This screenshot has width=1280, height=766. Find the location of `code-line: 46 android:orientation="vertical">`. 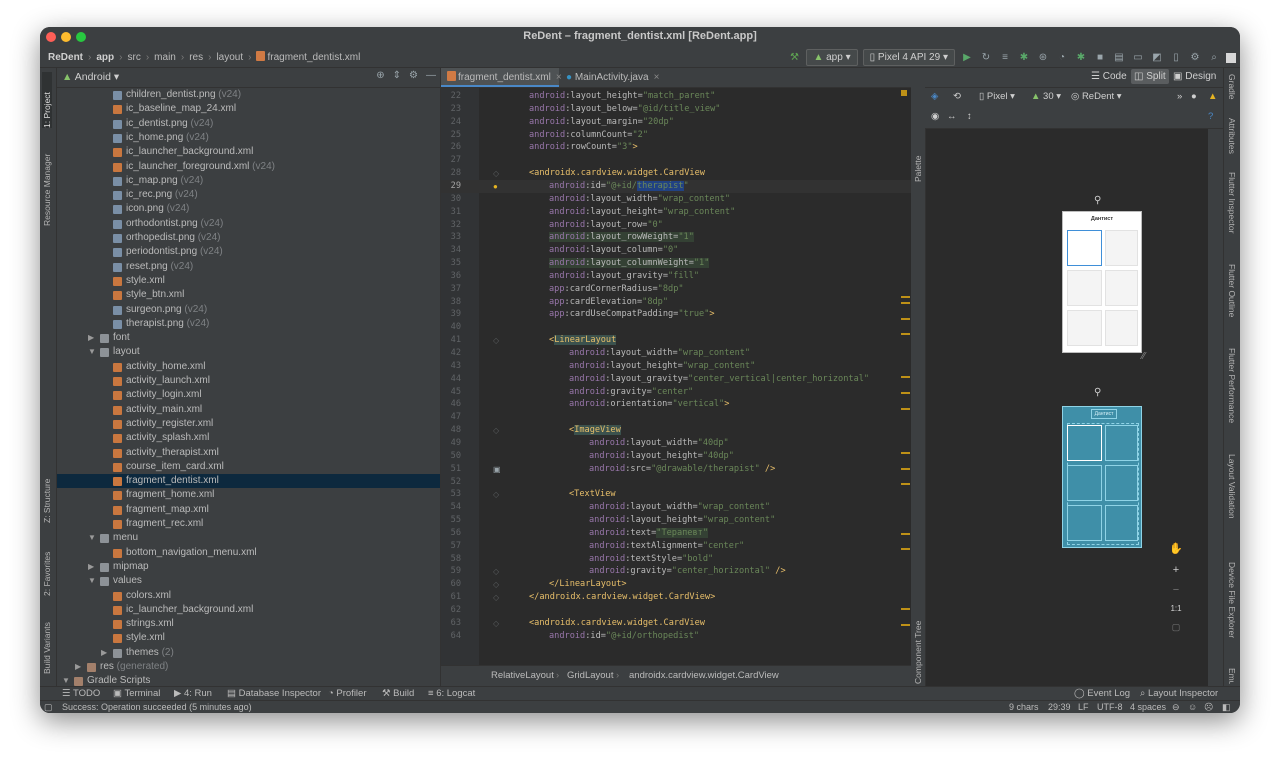

code-line: 46 android:orientation="vertical"> is located at coordinates (676, 404).